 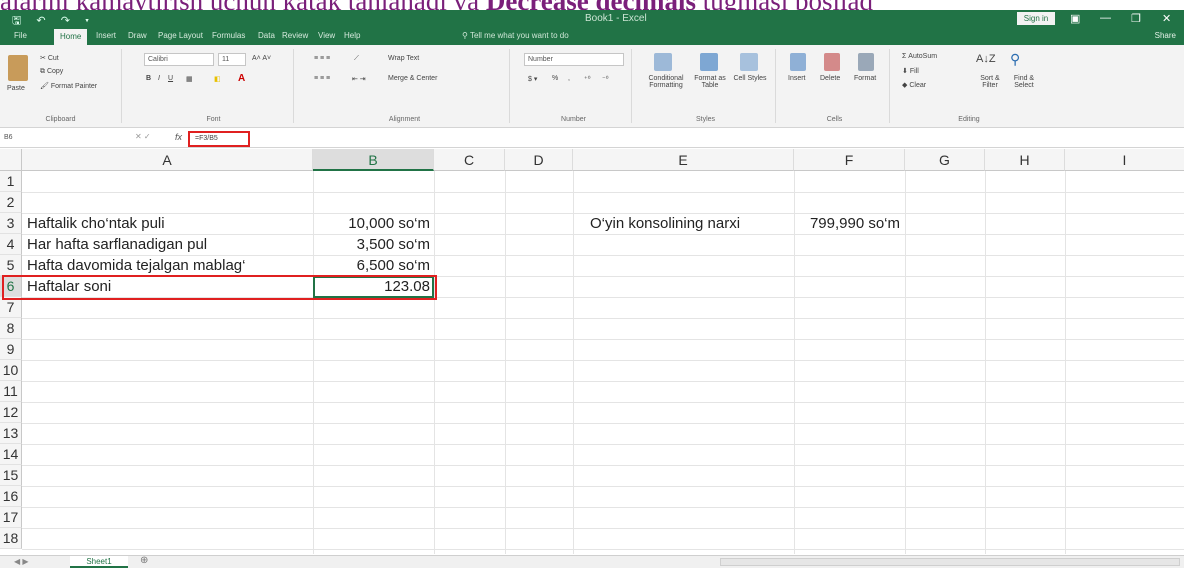 I want to click on delete-button: Delete, so click(x=830, y=78).